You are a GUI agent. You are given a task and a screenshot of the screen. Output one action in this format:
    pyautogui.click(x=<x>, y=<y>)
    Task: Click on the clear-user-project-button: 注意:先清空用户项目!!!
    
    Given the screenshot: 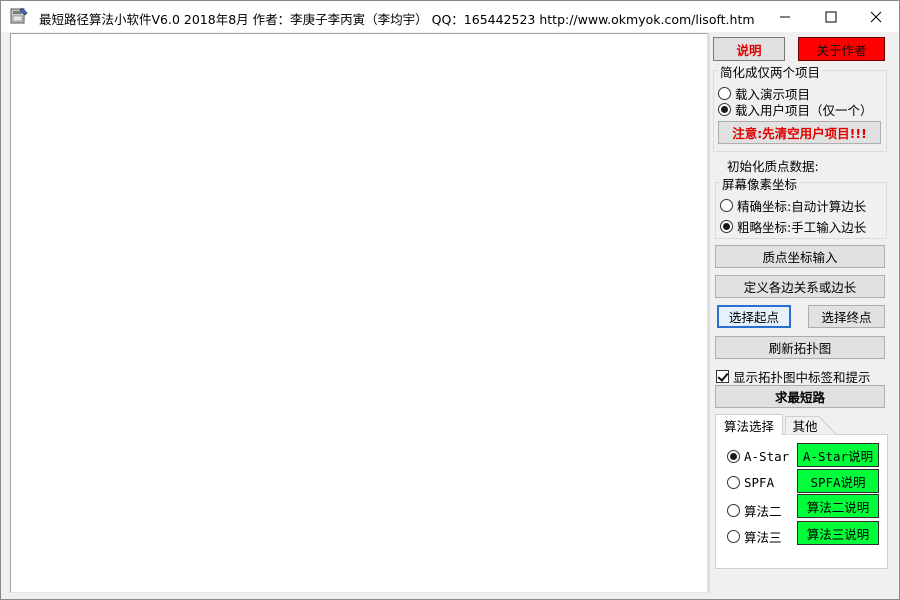 What is the action you would take?
    pyautogui.click(x=799, y=132)
    